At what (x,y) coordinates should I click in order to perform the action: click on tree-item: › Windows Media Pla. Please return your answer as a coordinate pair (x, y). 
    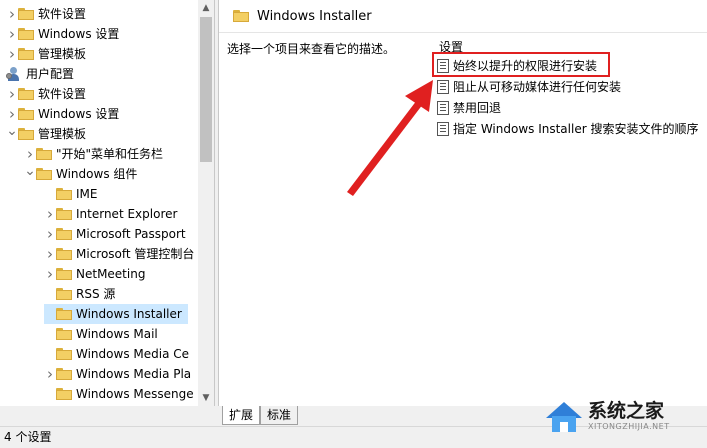
    Looking at the image, I should click on (117, 374).